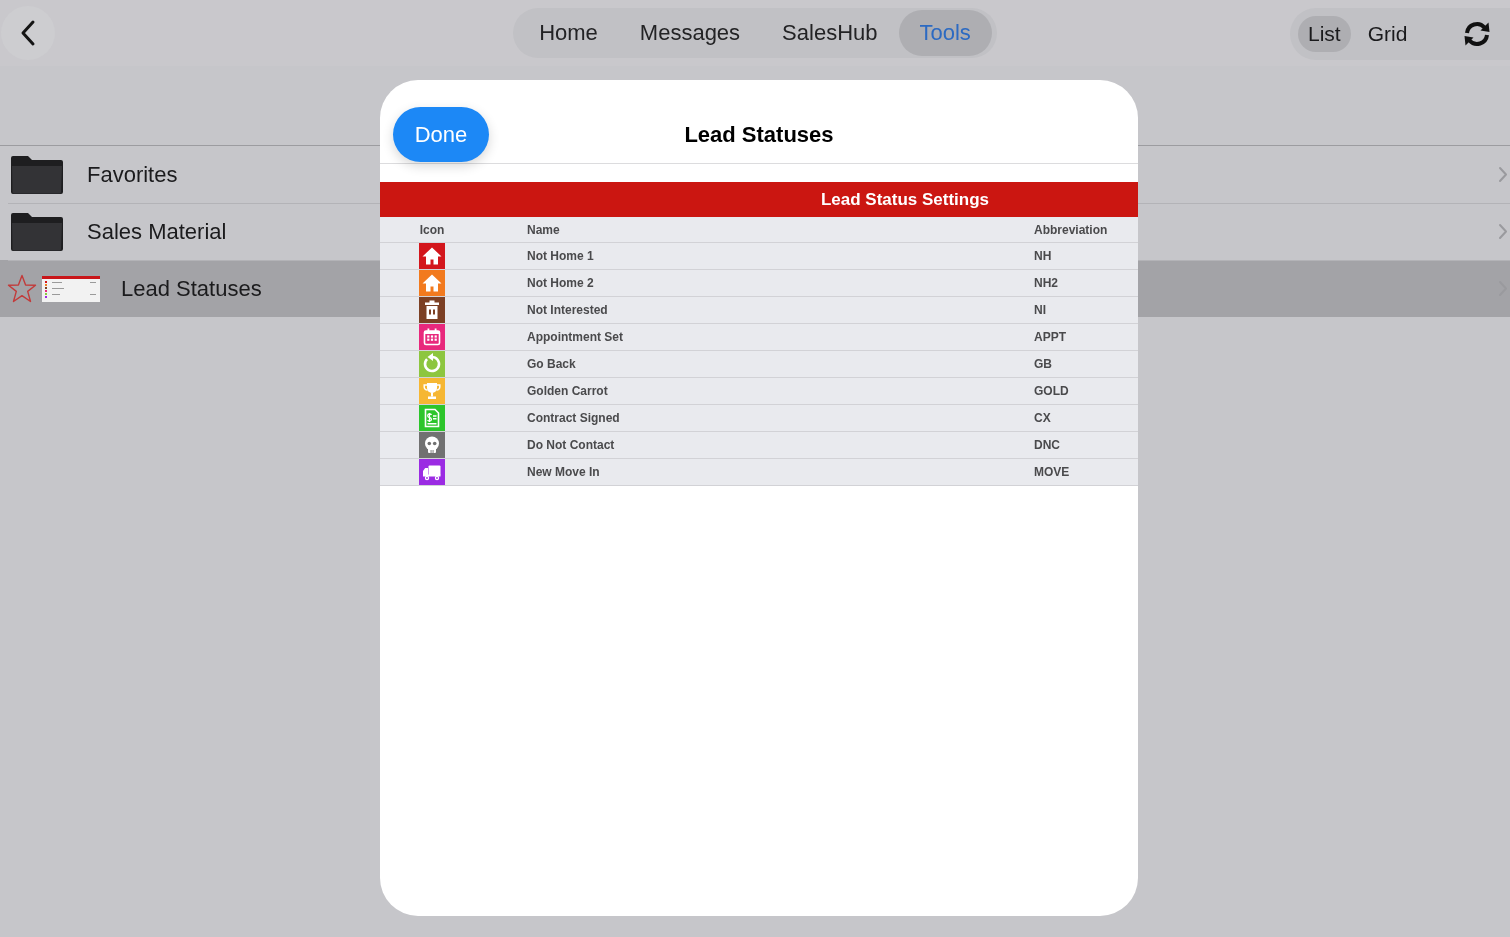  I want to click on table-cell: APPT, so click(1050, 337).